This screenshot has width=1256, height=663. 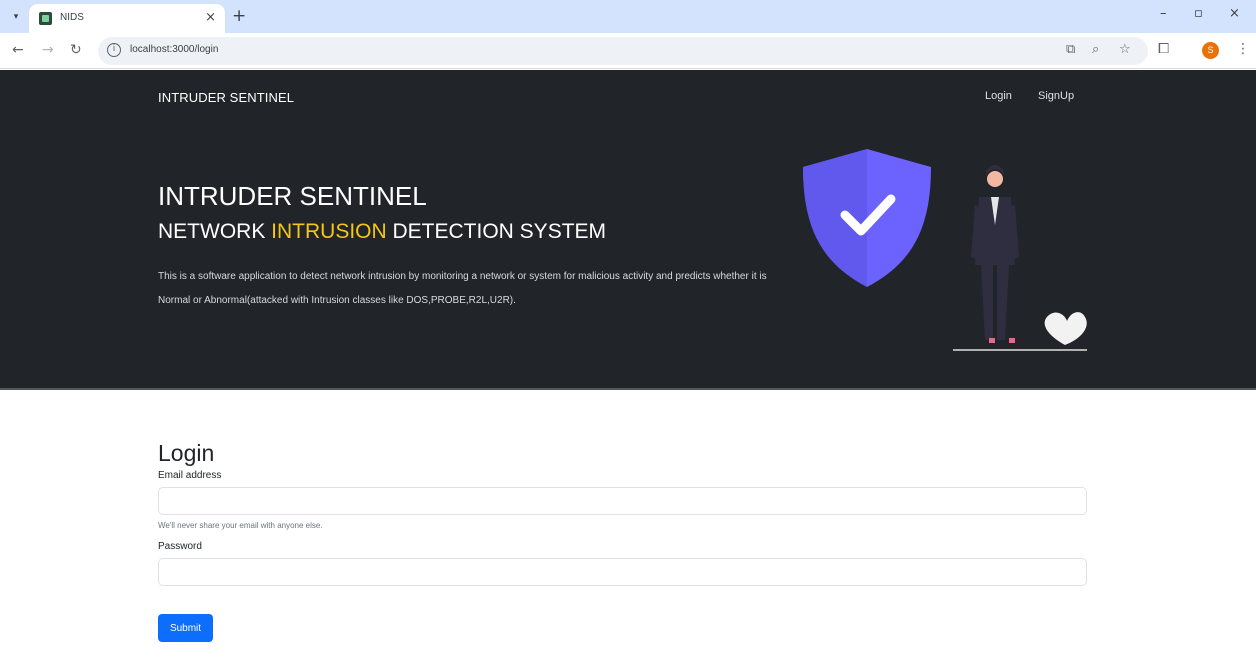 I want to click on bookmark-star-icon: ☆, so click(x=1125, y=49).